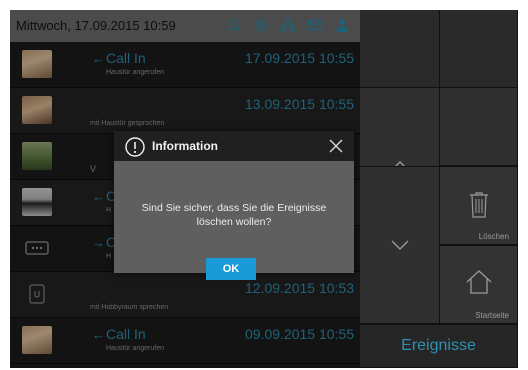 The height and width of the screenshot is (370, 528). Describe the element at coordinates (185, 146) in the screenshot. I see `dialog-title: Information` at that location.